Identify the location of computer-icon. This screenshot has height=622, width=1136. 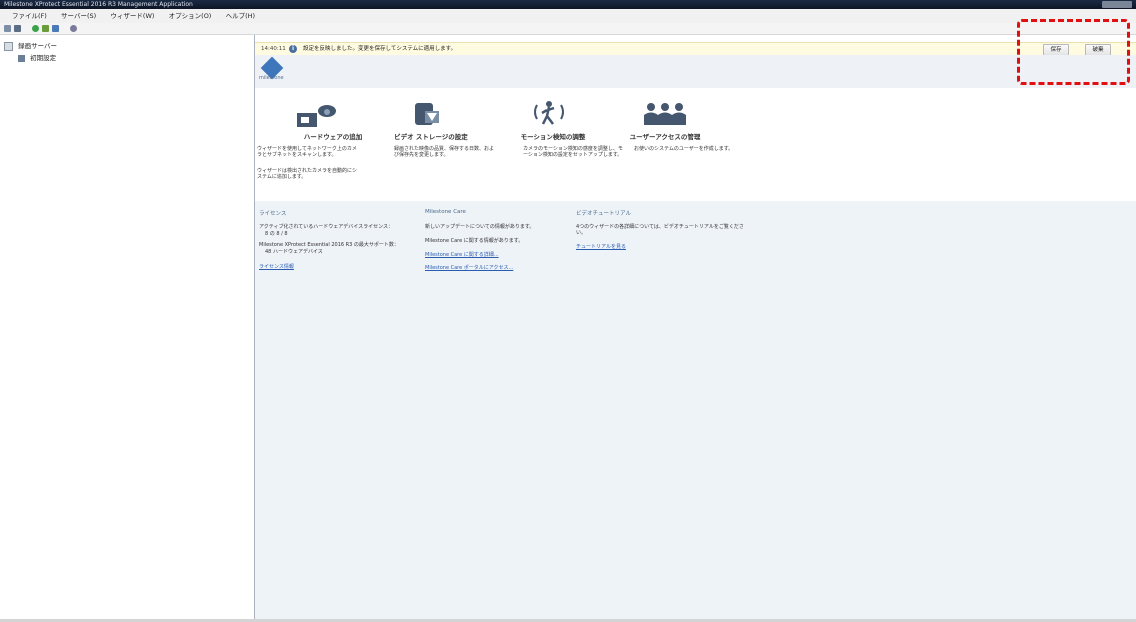
(21, 58).